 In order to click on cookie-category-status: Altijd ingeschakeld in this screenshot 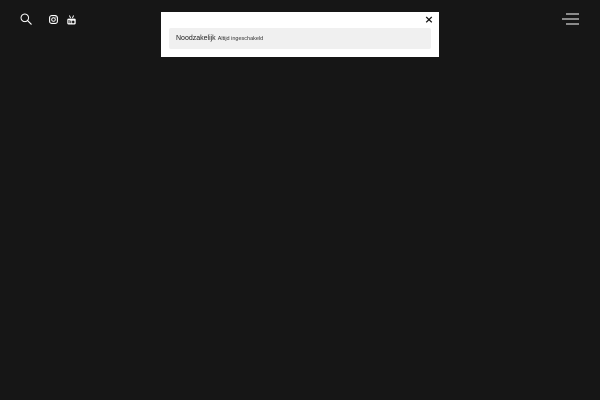, I will do `click(240, 38)`.